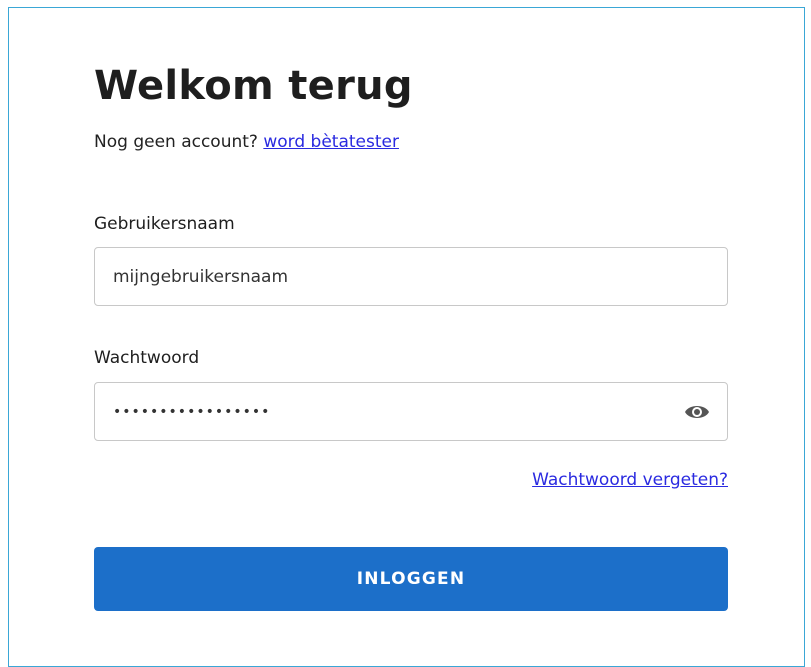  I want to click on signup-prompt: Nog geen account? word bètatester, so click(246, 142).